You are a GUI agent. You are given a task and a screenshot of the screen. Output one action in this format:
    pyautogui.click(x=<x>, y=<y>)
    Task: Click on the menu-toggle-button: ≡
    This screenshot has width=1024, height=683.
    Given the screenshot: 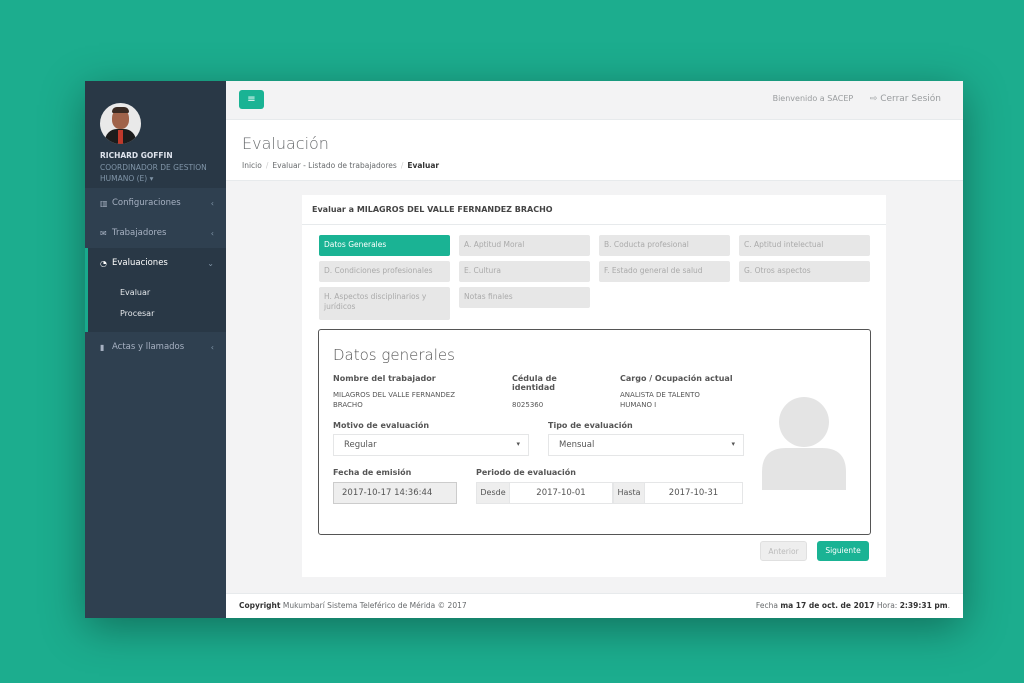 What is the action you would take?
    pyautogui.click(x=251, y=99)
    